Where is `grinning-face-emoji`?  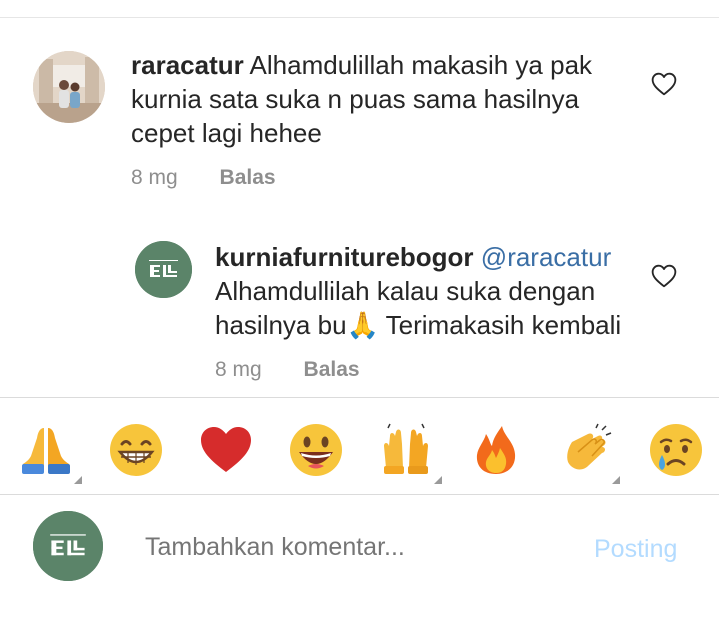
grinning-face-emoji is located at coordinates (316, 450).